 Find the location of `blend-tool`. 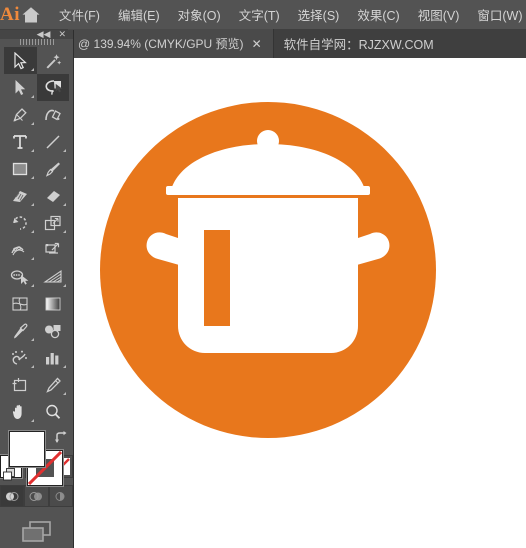

blend-tool is located at coordinates (53, 330).